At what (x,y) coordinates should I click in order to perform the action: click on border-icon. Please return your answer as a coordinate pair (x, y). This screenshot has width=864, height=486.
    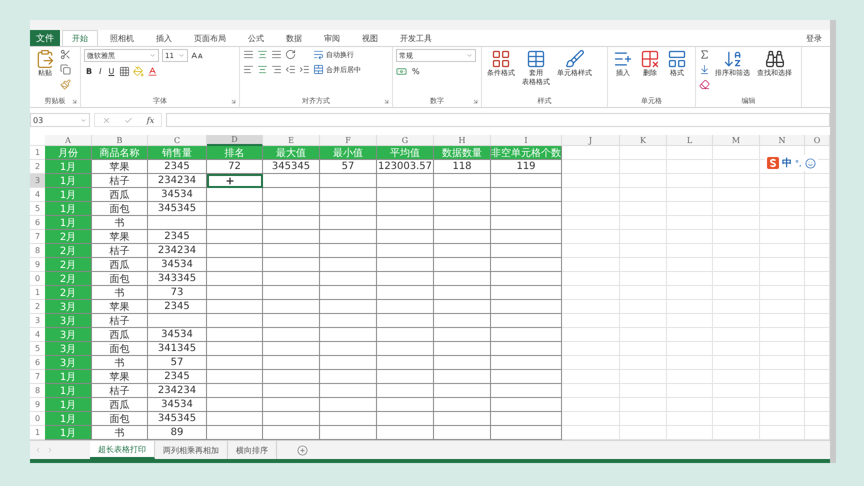
    Looking at the image, I should click on (124, 71).